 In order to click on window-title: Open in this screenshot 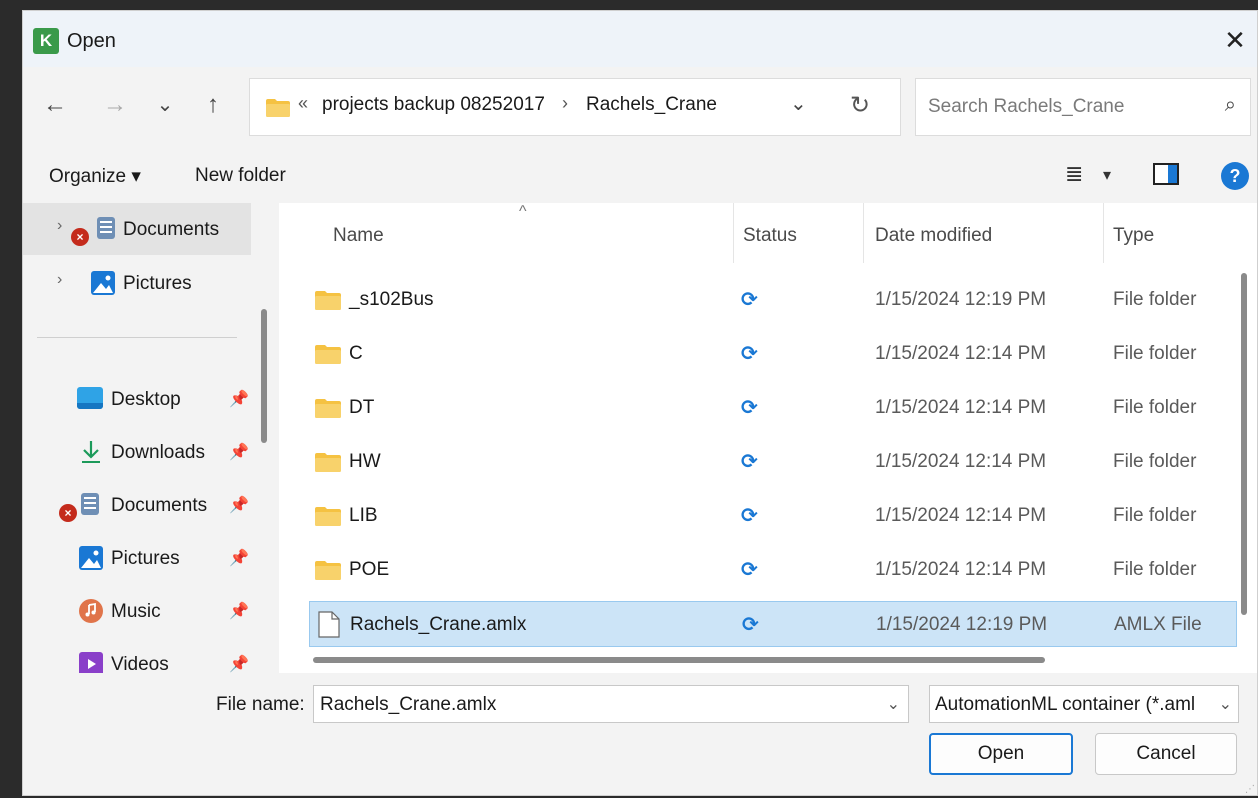, I will do `click(91, 41)`.